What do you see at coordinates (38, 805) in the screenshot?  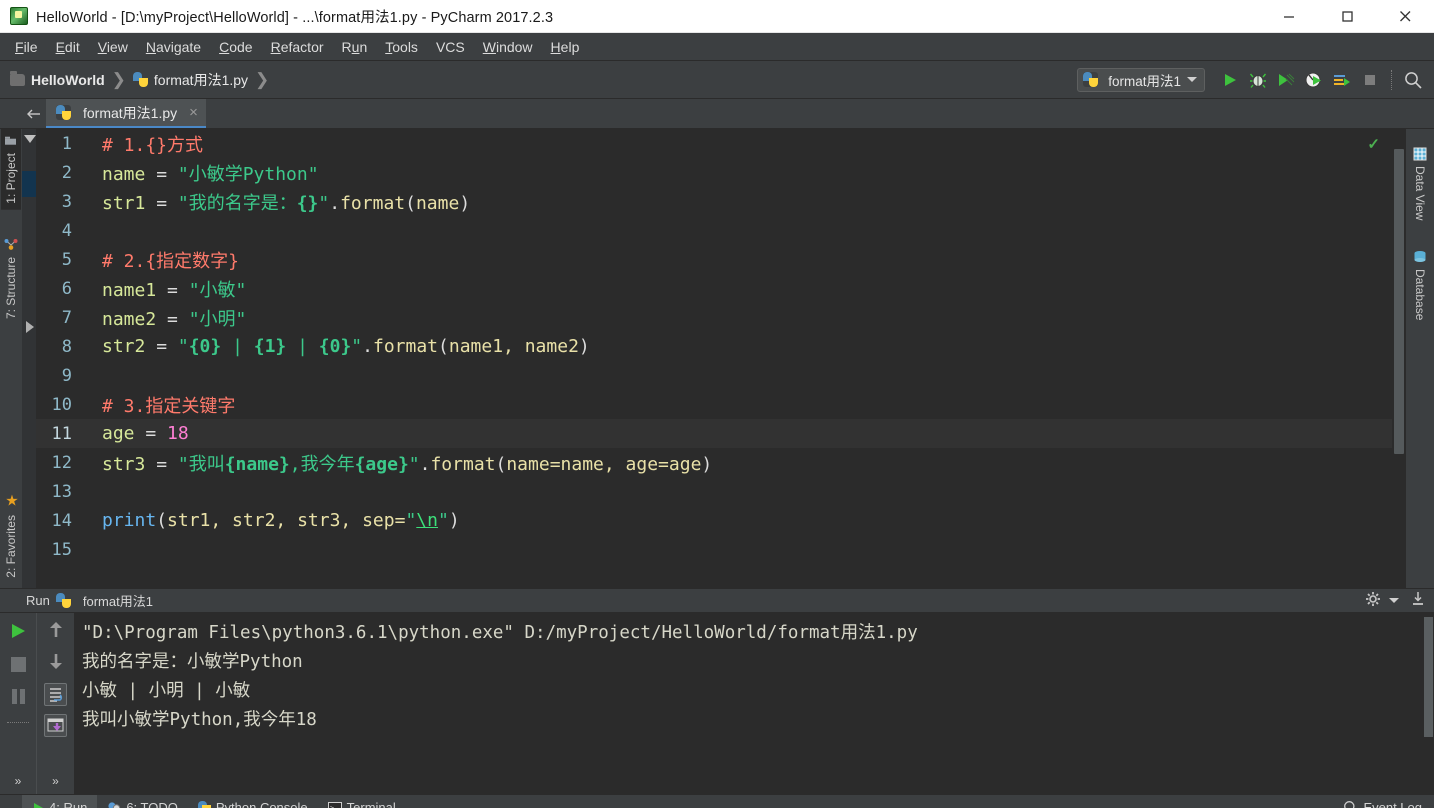 I see `play-icon` at bounding box center [38, 805].